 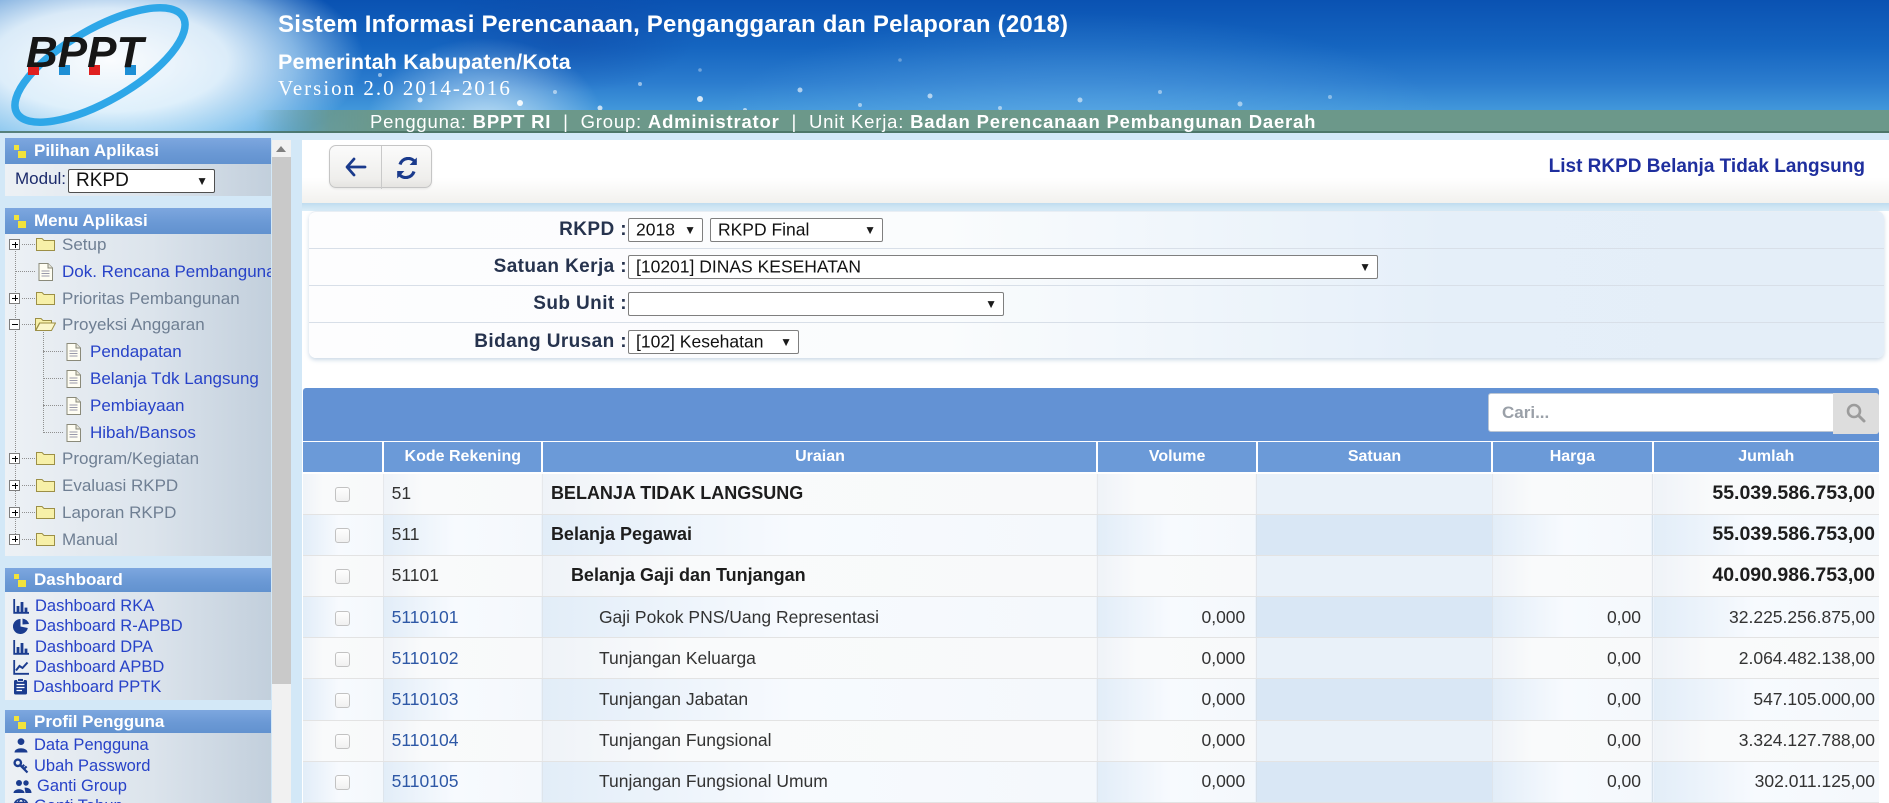 What do you see at coordinates (86, 52) in the screenshot?
I see `svg-text: BPPT` at bounding box center [86, 52].